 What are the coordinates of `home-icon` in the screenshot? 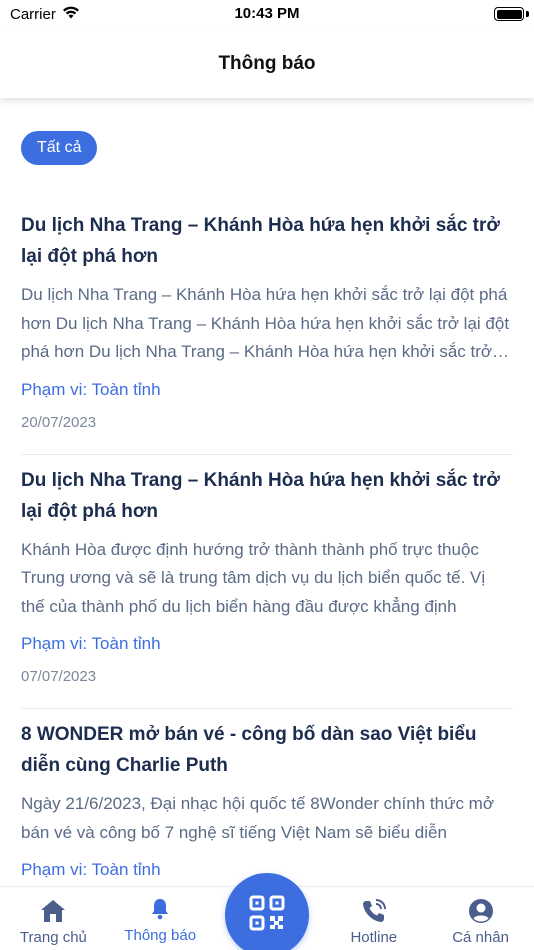 It's located at (53, 911).